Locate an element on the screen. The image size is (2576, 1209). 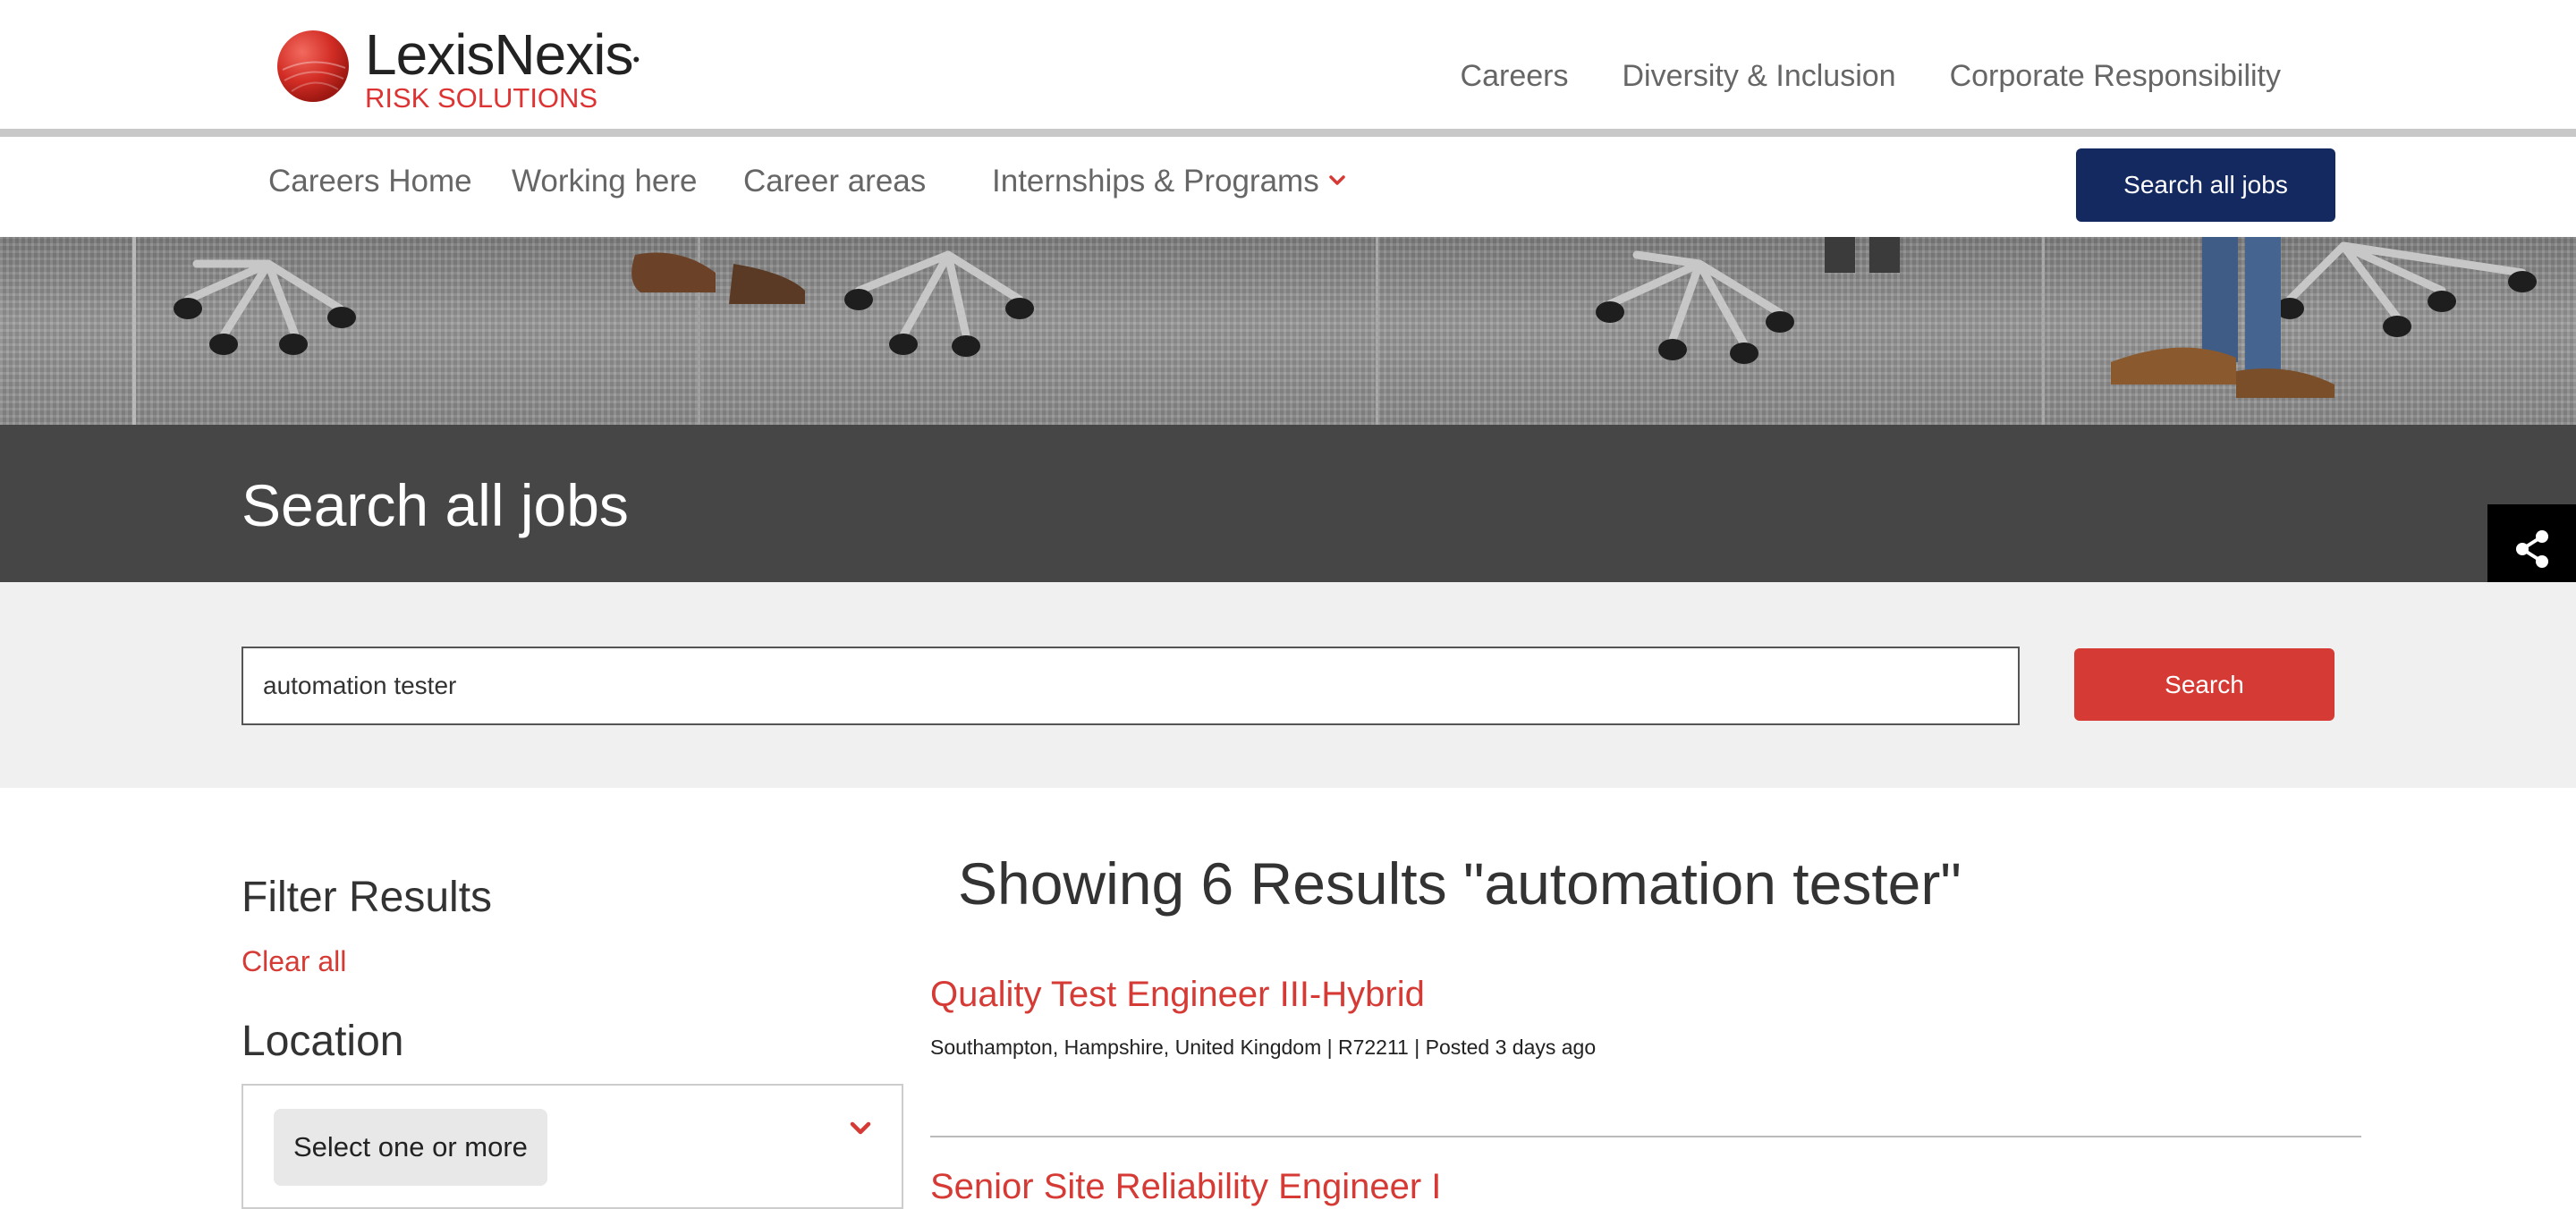
filter-results-heading: Filter Results is located at coordinates (367, 897).